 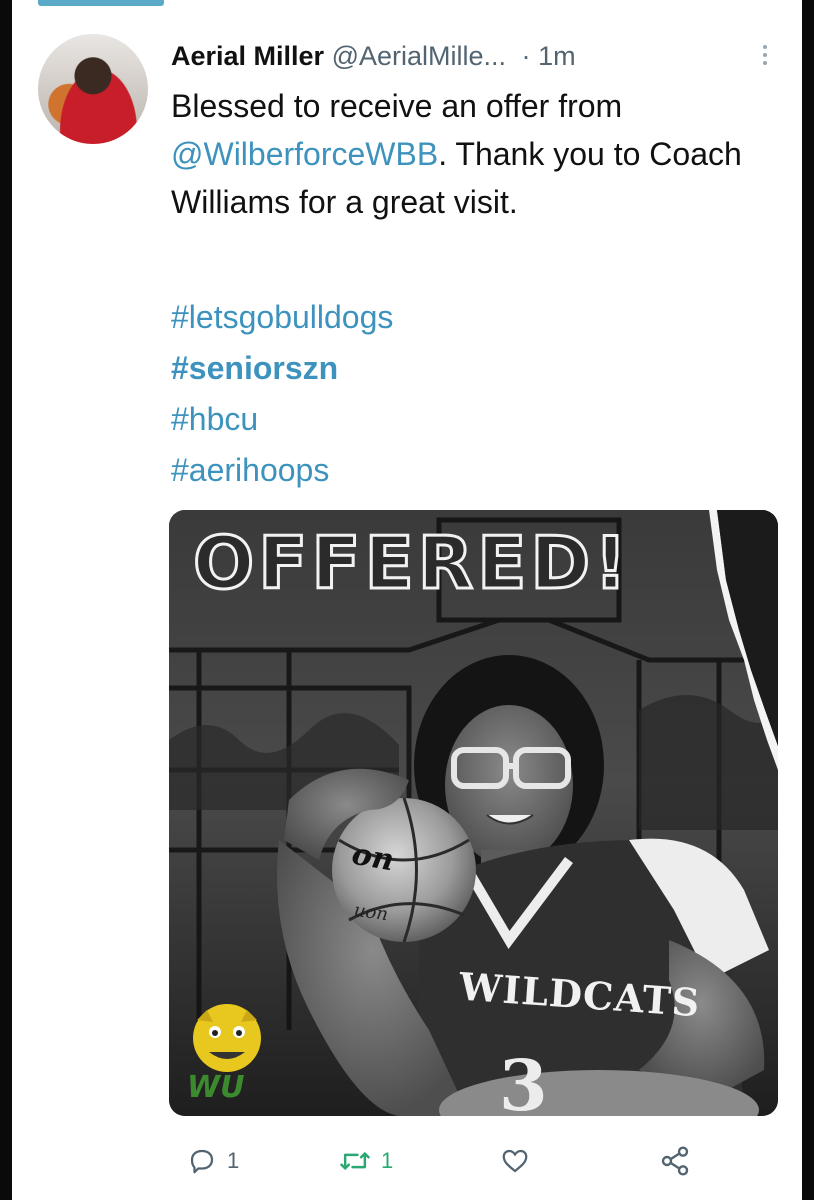 I want to click on retweet-icon, so click(x=355, y=1161).